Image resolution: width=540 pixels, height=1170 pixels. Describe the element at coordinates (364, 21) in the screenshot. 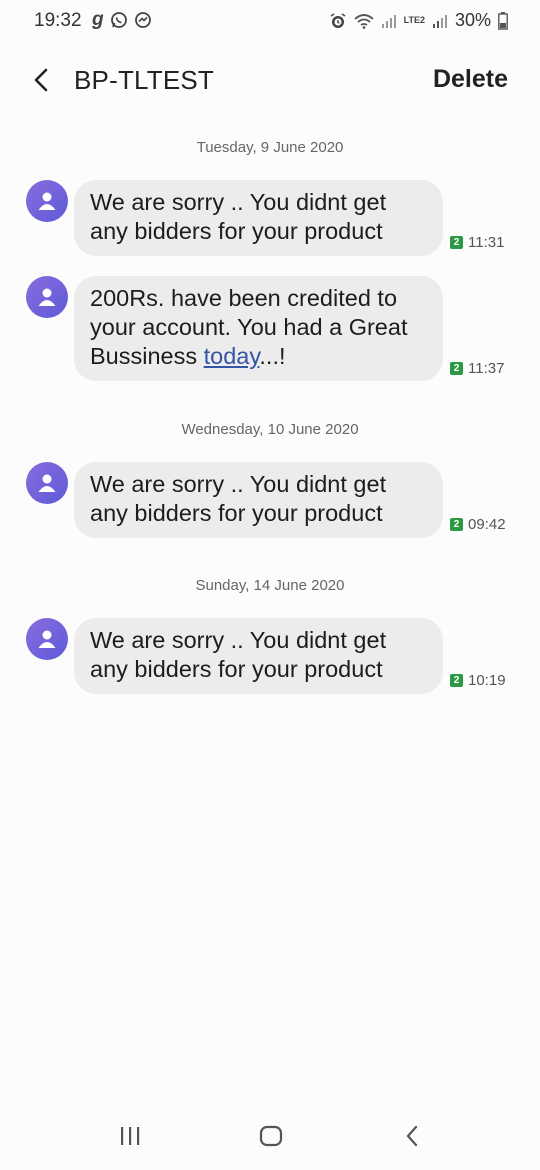

I see `wifi-icon` at that location.